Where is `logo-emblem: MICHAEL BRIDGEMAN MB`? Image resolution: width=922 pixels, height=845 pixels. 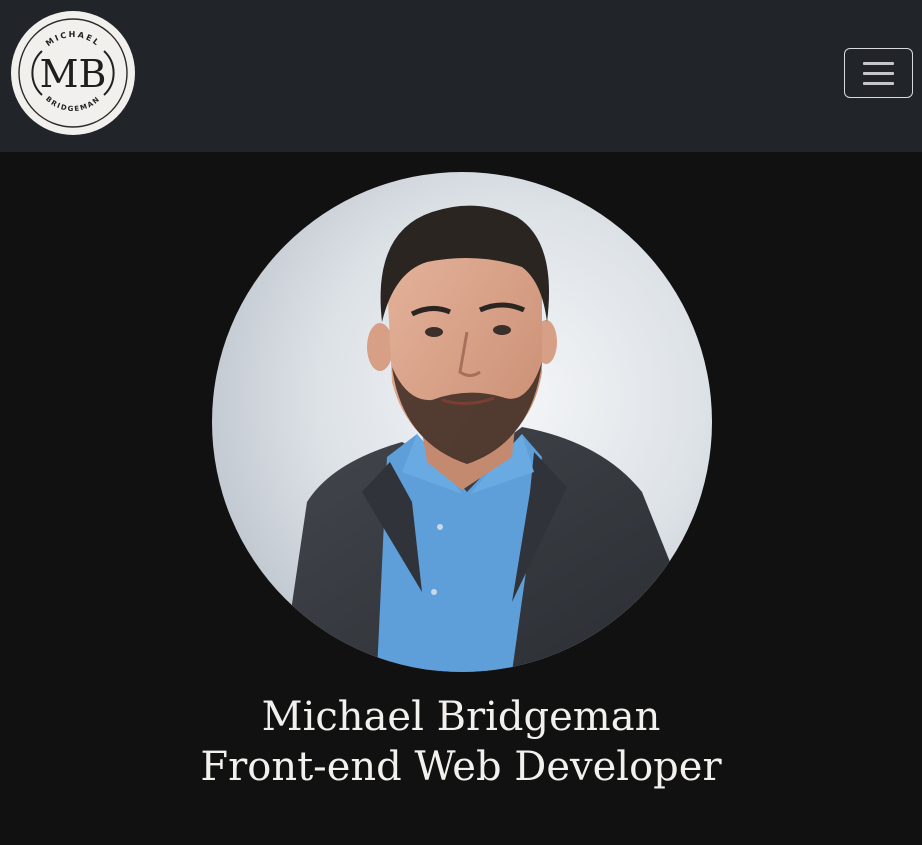
logo-emblem: MICHAEL BRIDGEMAN MB is located at coordinates (73, 73).